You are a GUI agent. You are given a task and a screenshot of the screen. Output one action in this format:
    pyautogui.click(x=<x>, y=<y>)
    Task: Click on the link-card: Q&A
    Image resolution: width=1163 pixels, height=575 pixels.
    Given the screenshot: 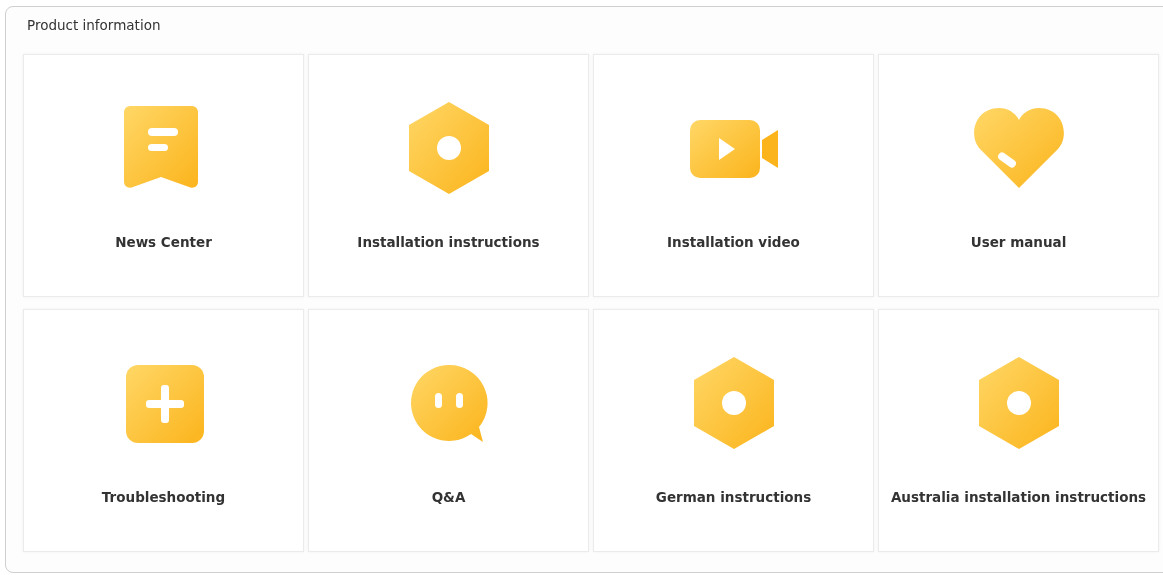 What is the action you would take?
    pyautogui.click(x=448, y=430)
    